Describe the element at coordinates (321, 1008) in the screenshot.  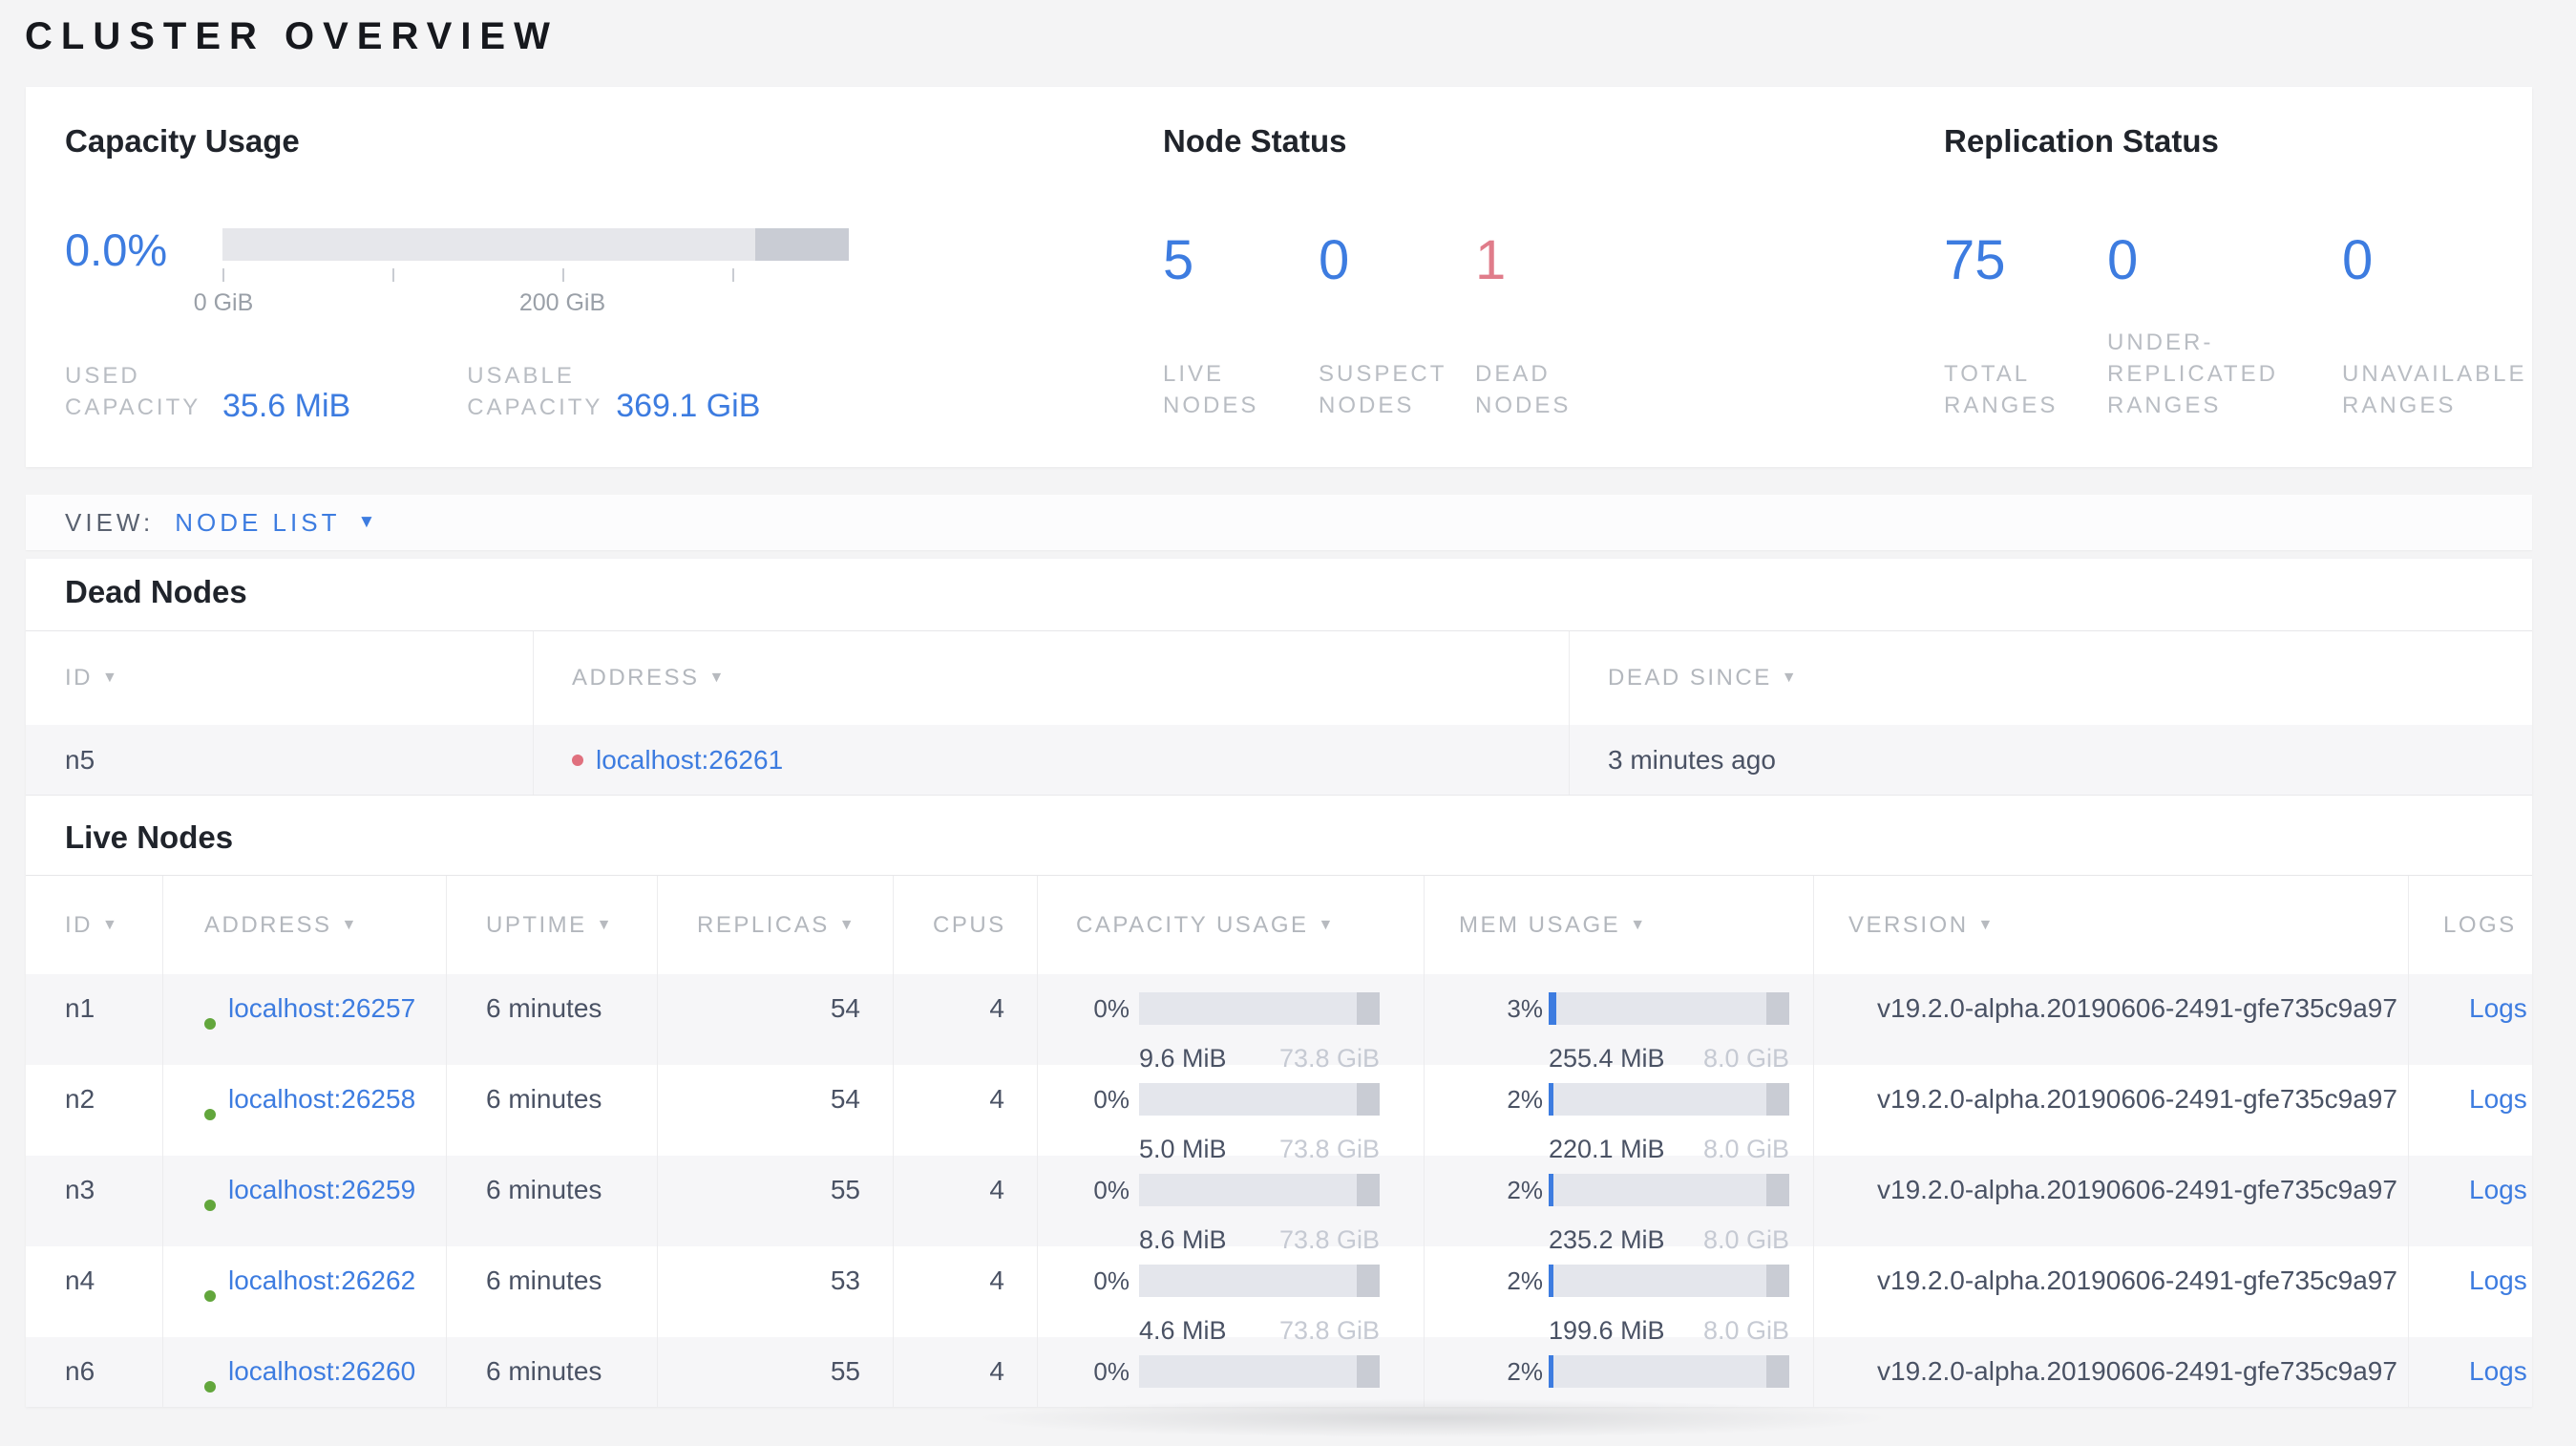
I see `live-node-address-link: localhost:26257` at that location.